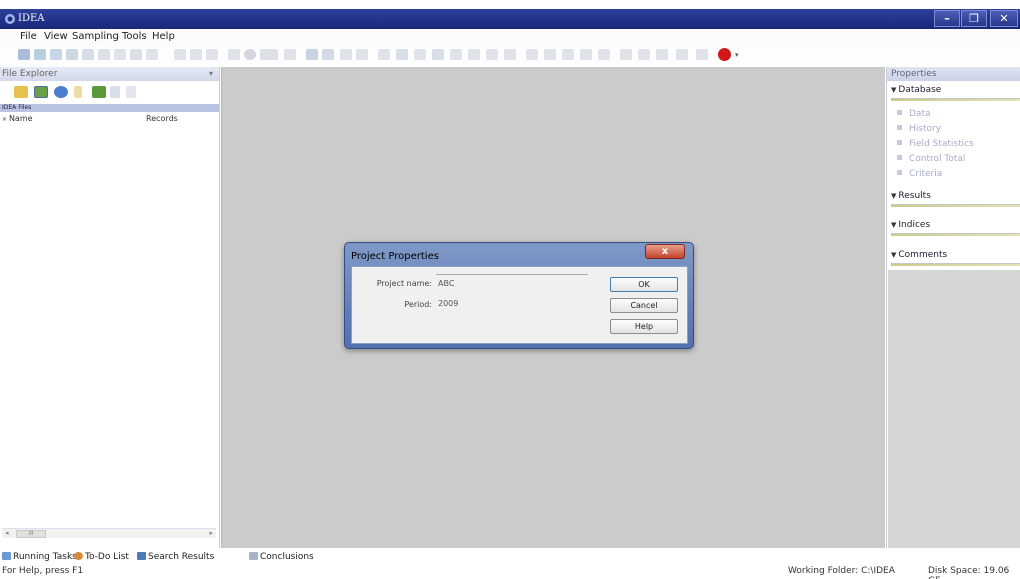  Describe the element at coordinates (626, 54) in the screenshot. I see `options-icon` at that location.